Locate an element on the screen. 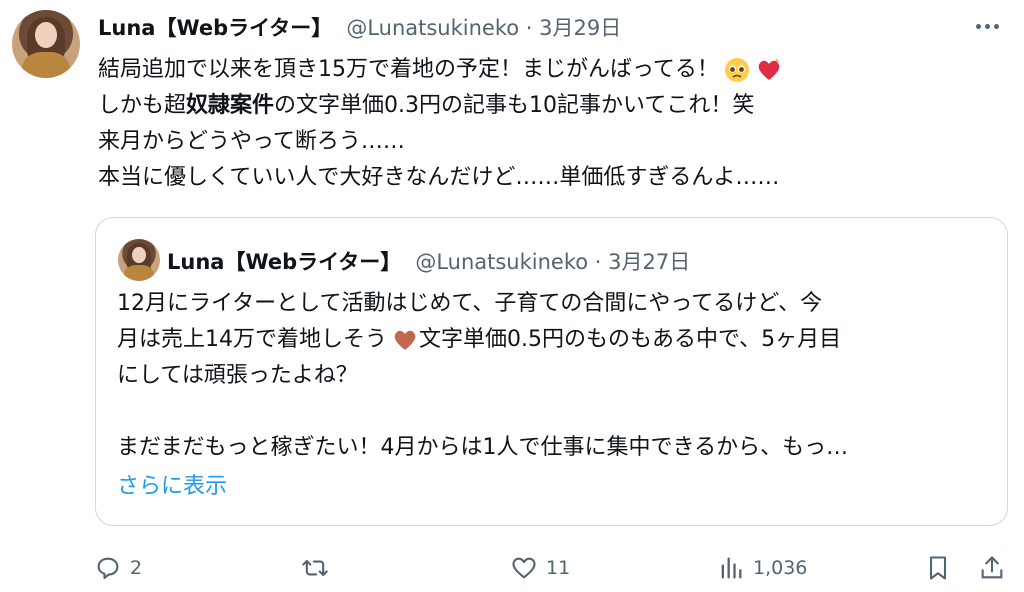 Image resolution: width=1024 pixels, height=592 pixels. quote-line-2a: 月は売上14万で着地しそう is located at coordinates (252, 339).